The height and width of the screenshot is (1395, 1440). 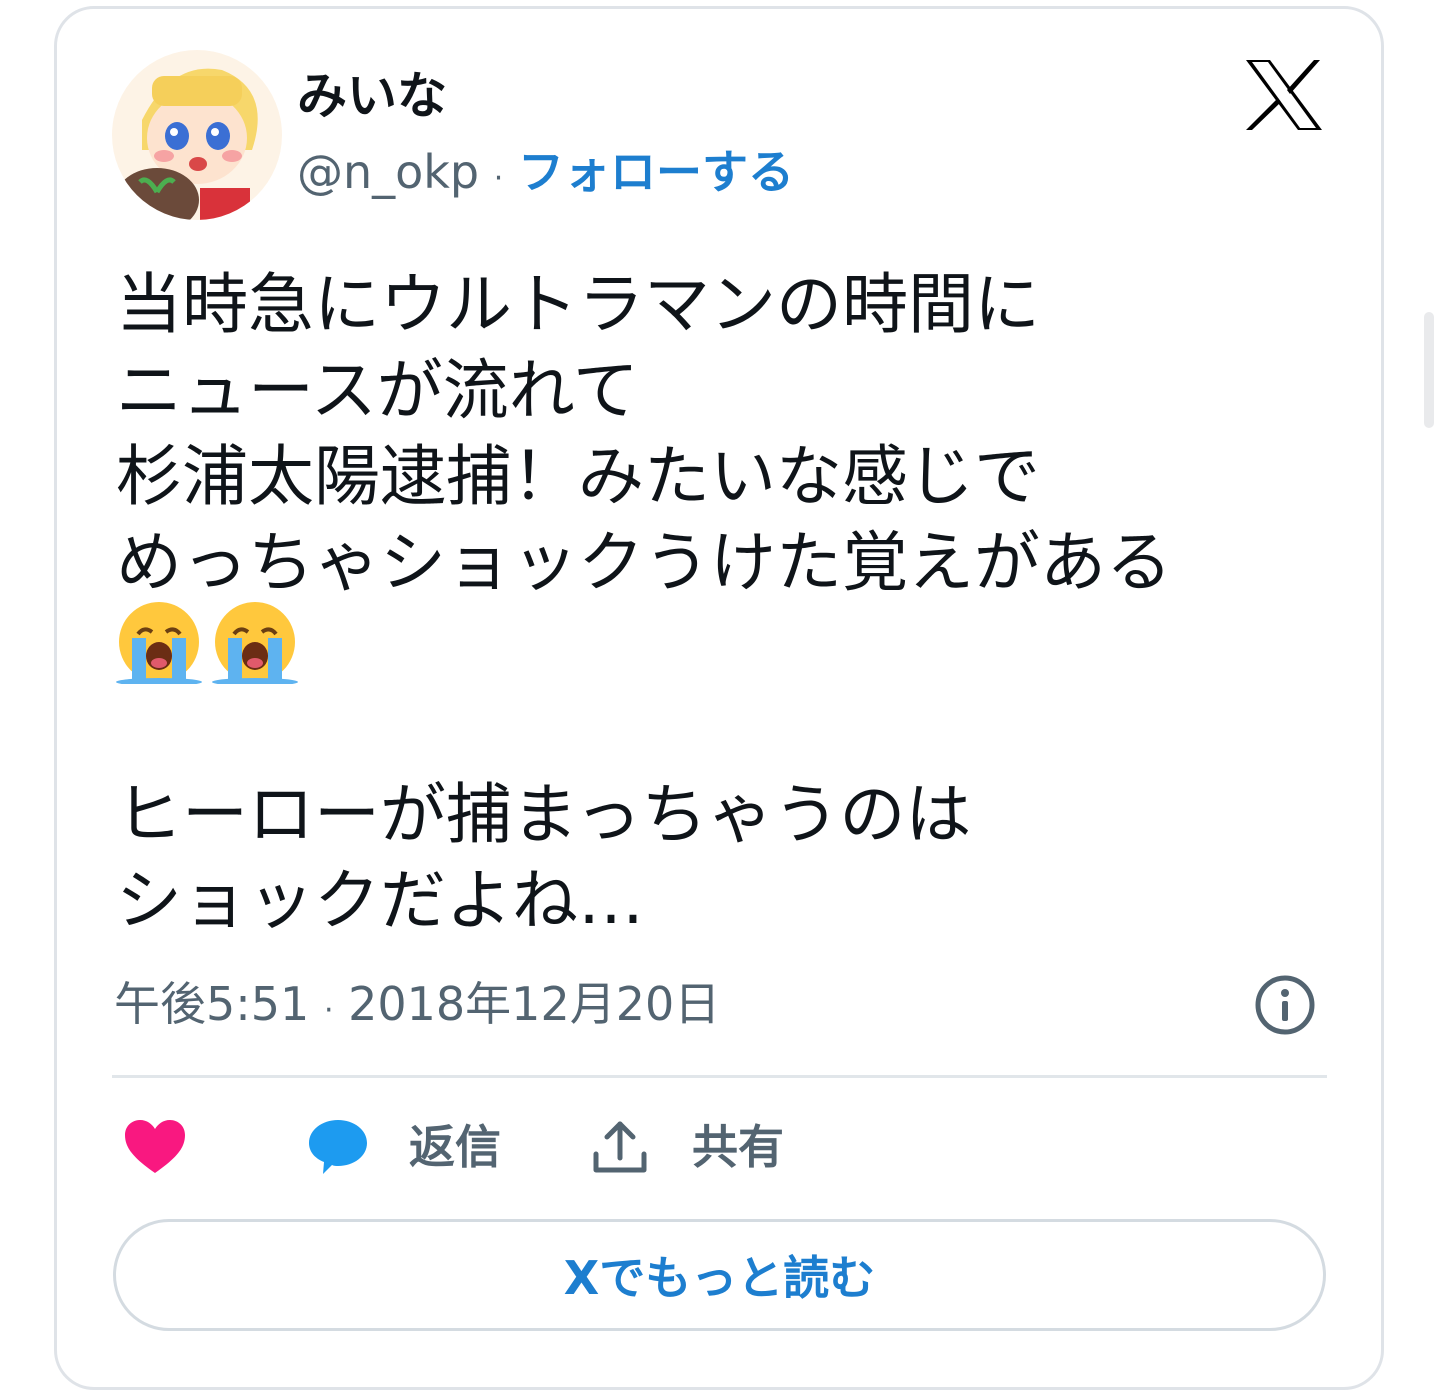 What do you see at coordinates (738, 1147) in the screenshot?
I see `share-label: 共有` at bounding box center [738, 1147].